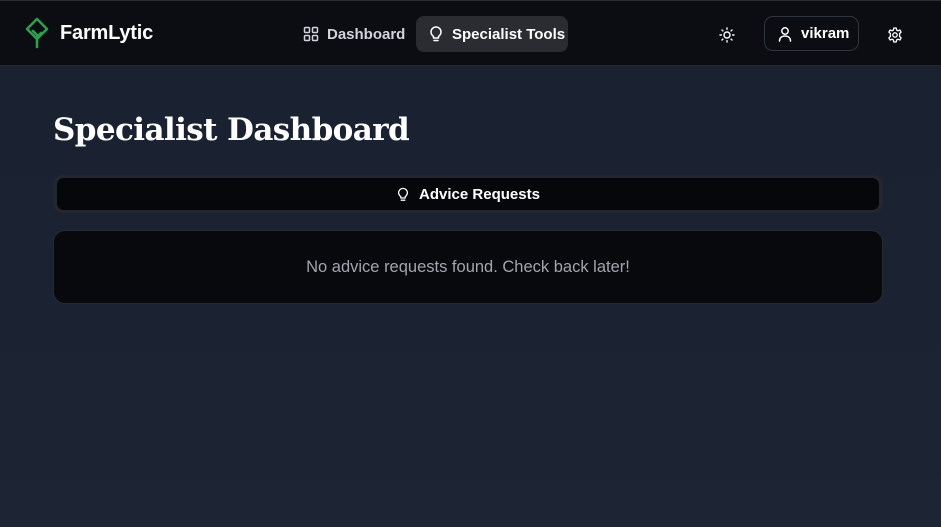  Describe the element at coordinates (107, 32) in the screenshot. I see `brand-name: FarmLytic` at that location.